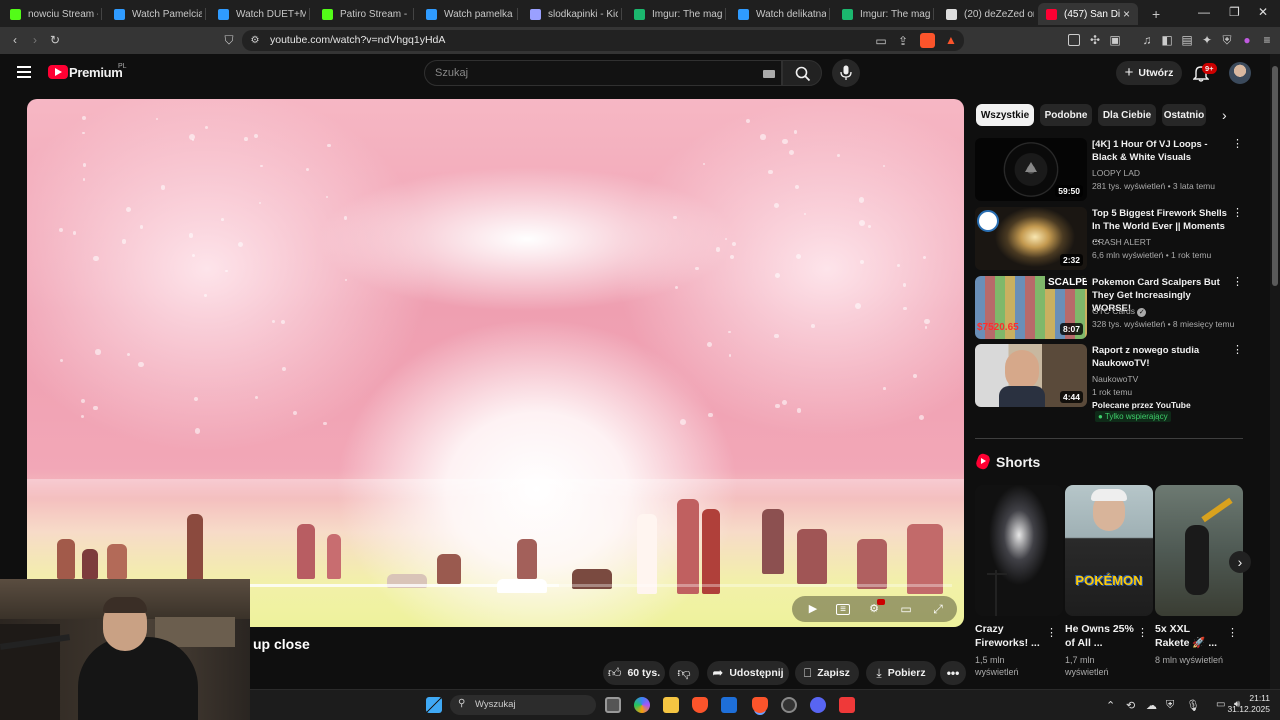 Image resolution: width=1280 pixels, height=720 pixels. What do you see at coordinates (843, 609) in the screenshot?
I see `subtitles-icon: ≡` at bounding box center [843, 609].